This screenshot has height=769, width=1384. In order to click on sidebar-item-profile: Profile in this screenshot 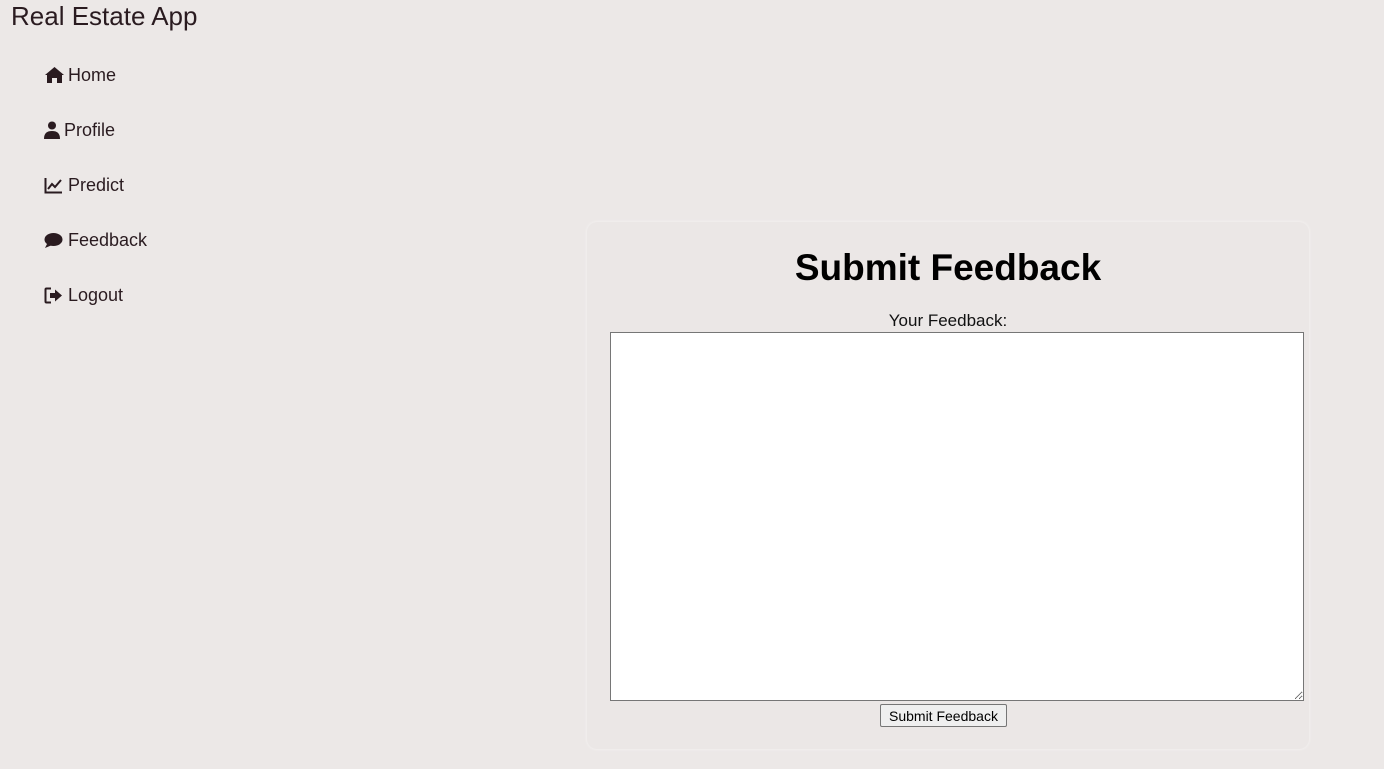, I will do `click(144, 130)`.